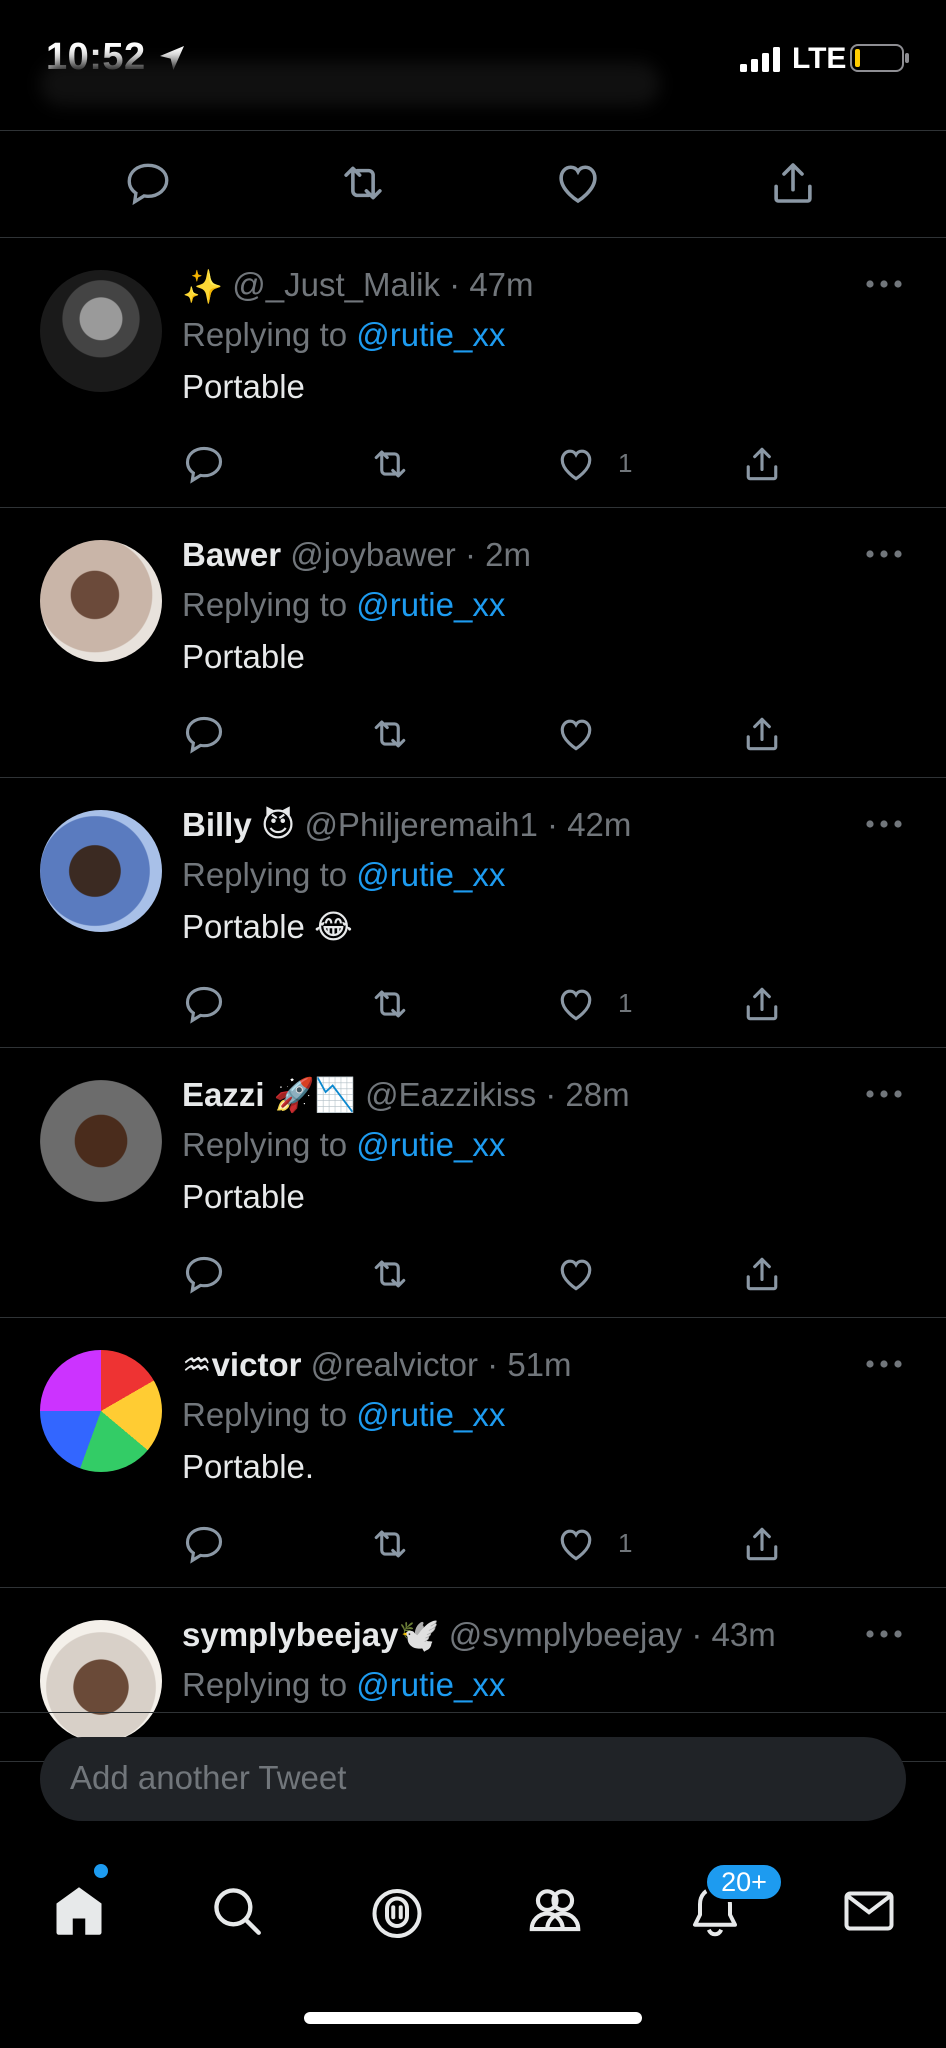  I want to click on display-name: ♒victor, so click(241, 1364).